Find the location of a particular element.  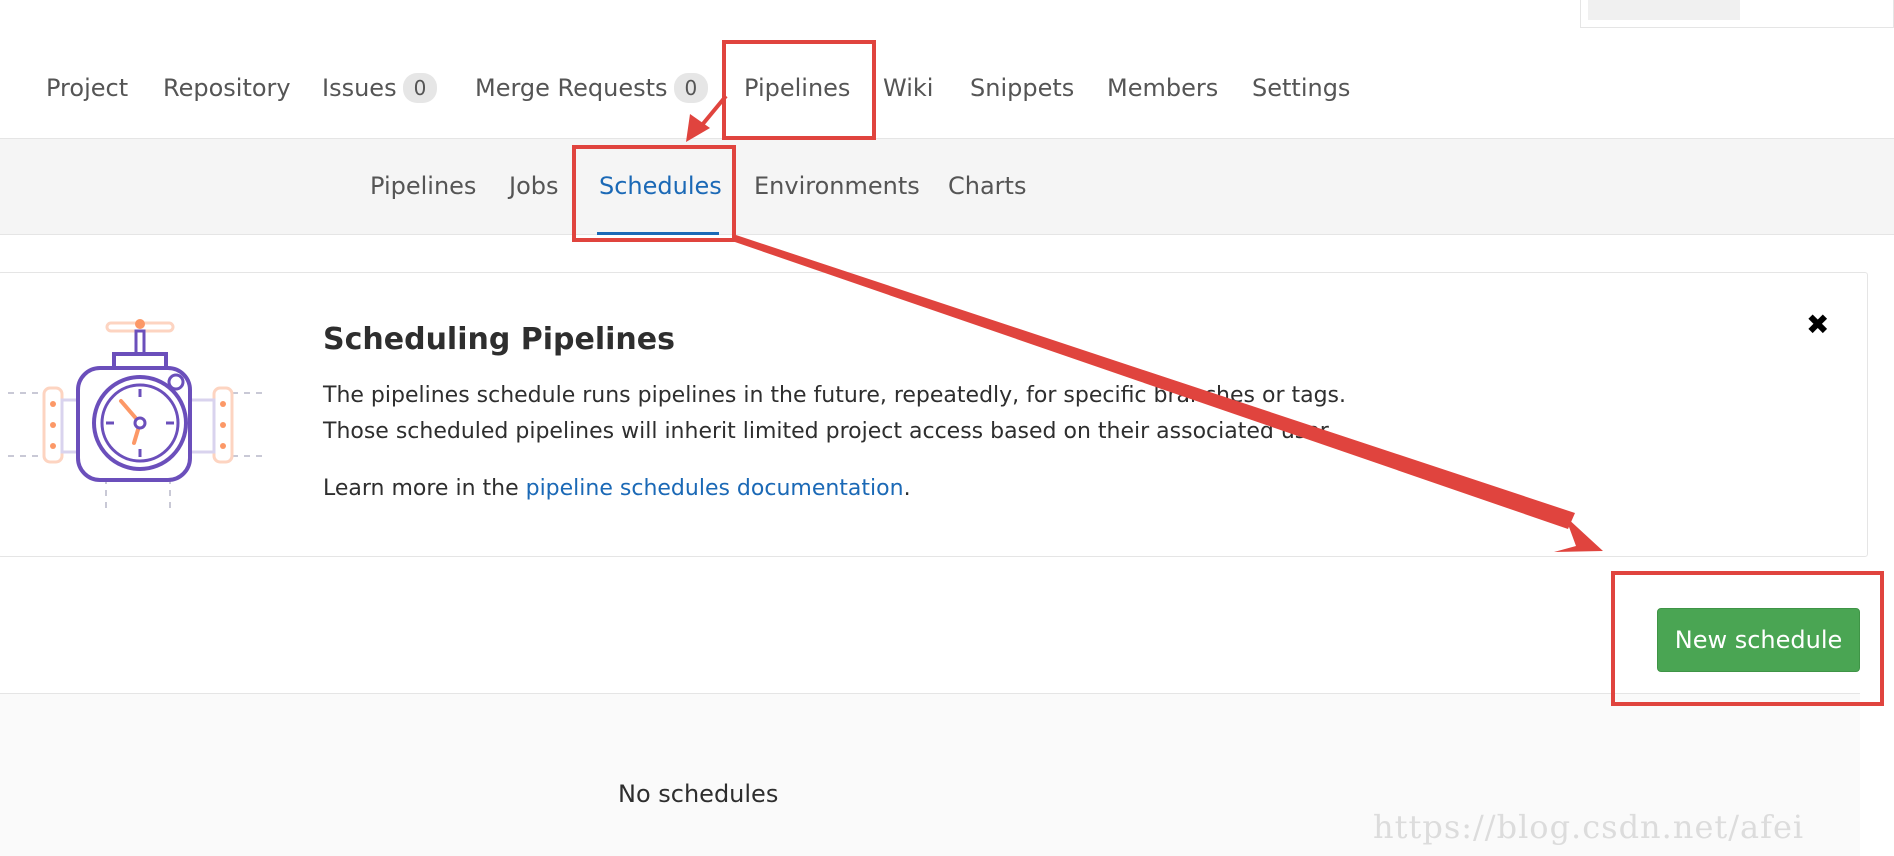

pipeline-schedule-clock-illustration-icon is located at coordinates (138, 416).